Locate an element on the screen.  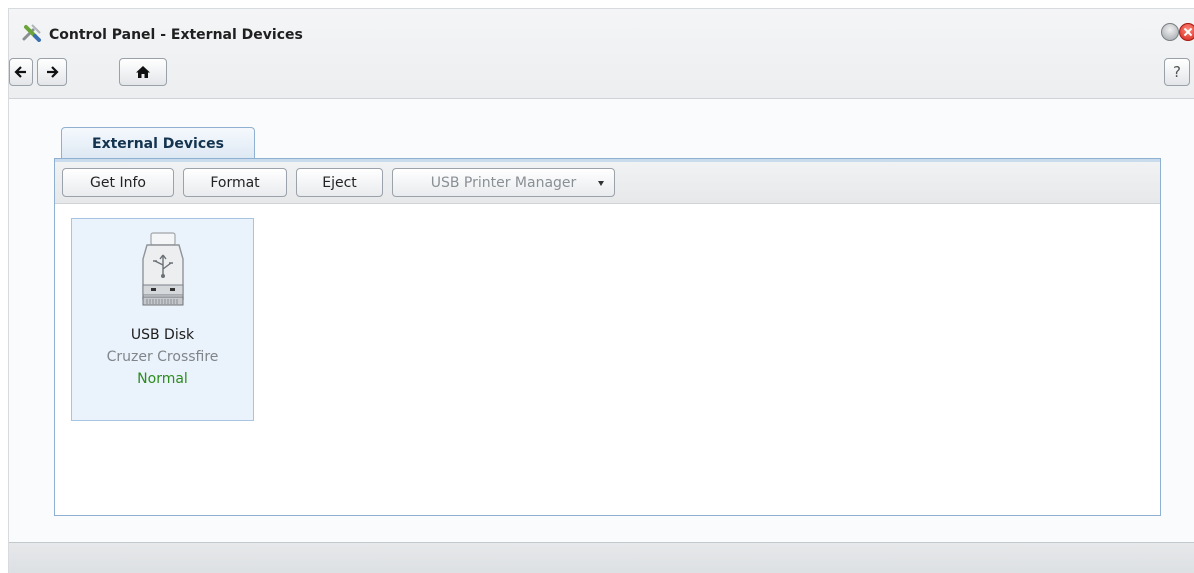
device-tile: USB Disk Cruzer Crossfire Normal is located at coordinates (162, 319).